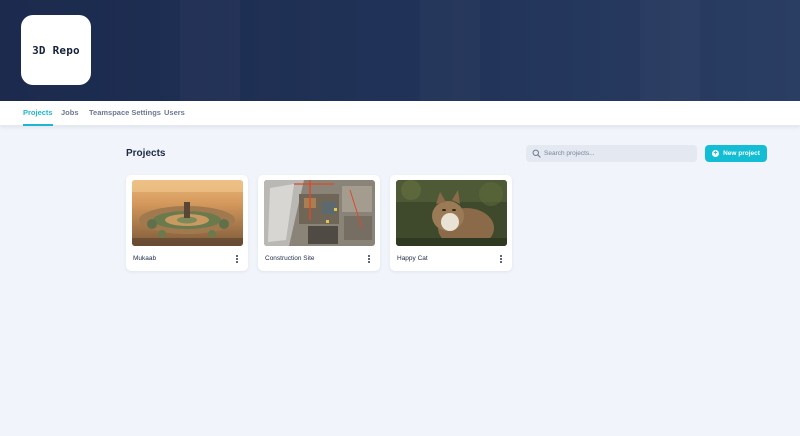 The width and height of the screenshot is (800, 436). I want to click on new-project-button: + New project, so click(736, 153).